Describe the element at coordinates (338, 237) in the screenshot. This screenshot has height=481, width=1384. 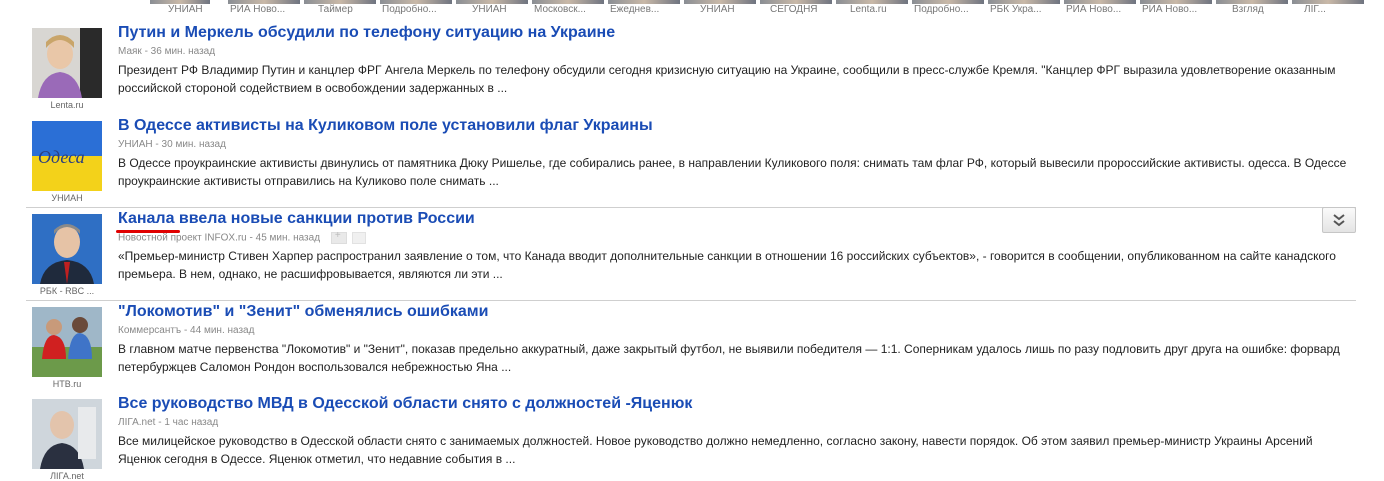
I see `google-plus-icon` at that location.